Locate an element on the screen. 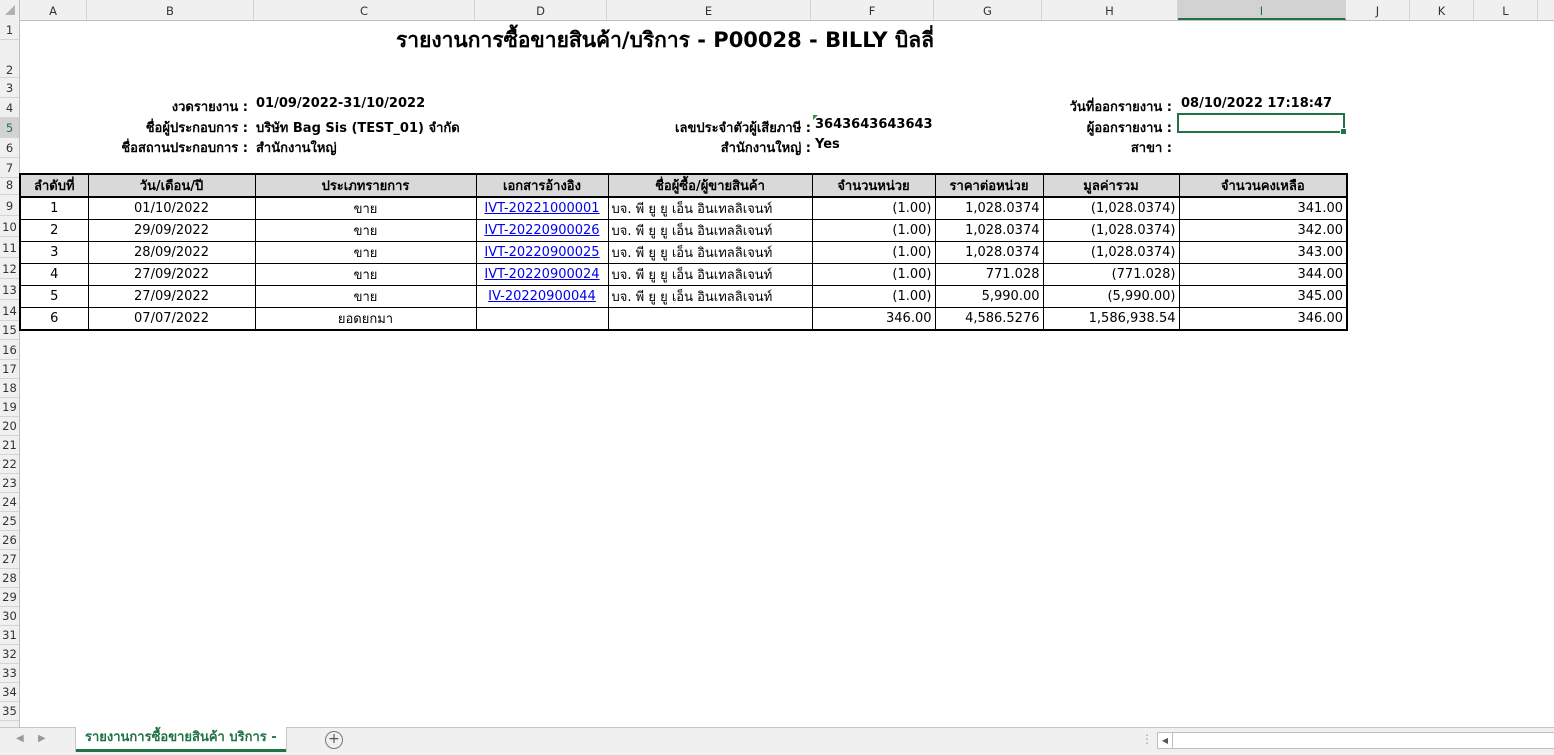 This screenshot has width=1554, height=755. row-header: 16 is located at coordinates (9, 350).